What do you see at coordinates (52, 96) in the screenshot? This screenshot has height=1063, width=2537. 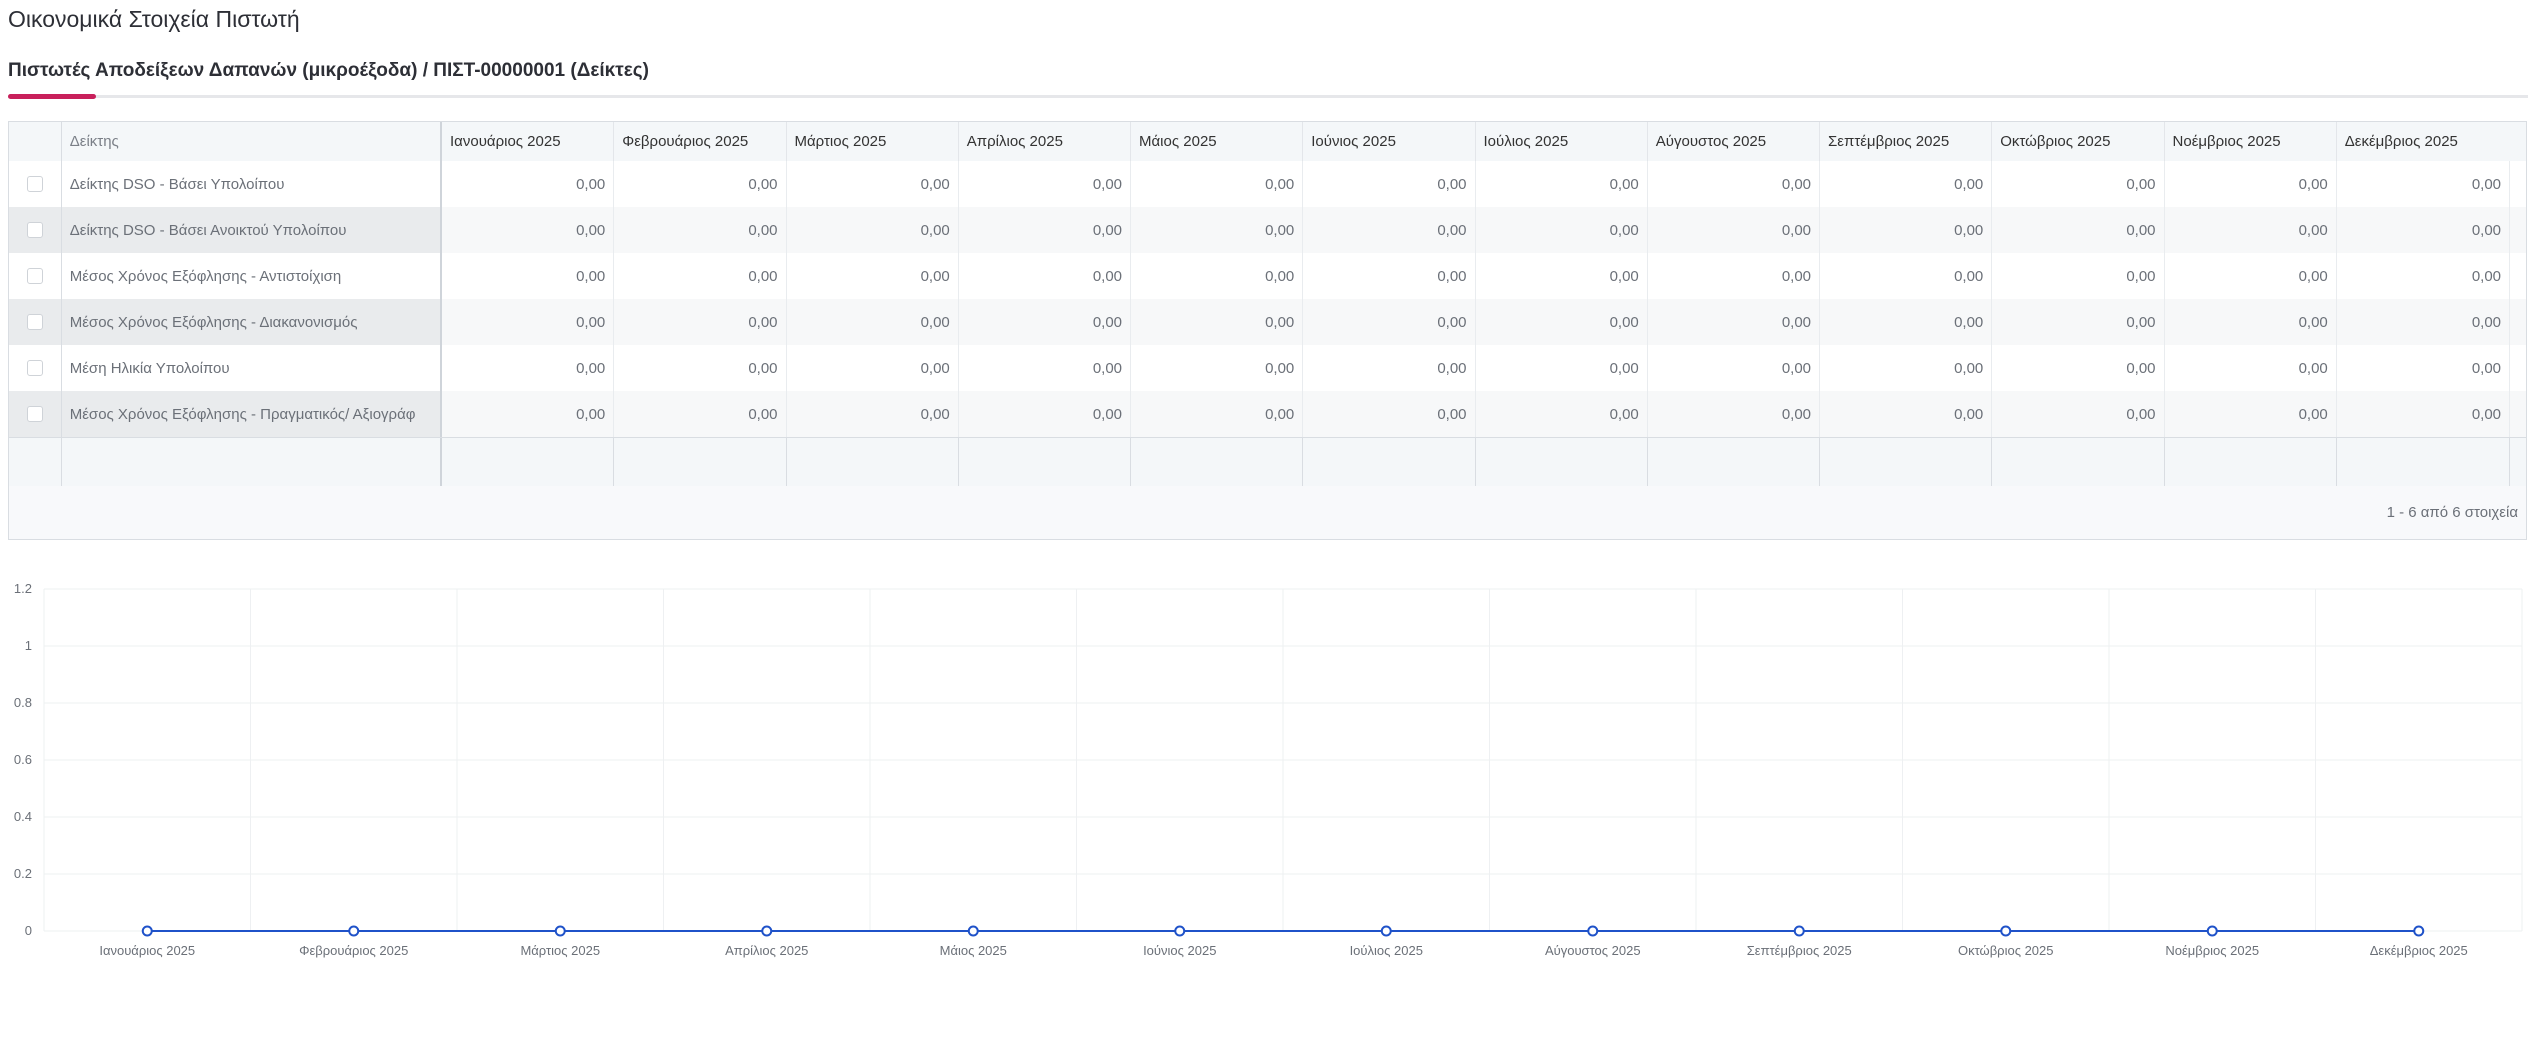 I see `active-tab-indicator` at bounding box center [52, 96].